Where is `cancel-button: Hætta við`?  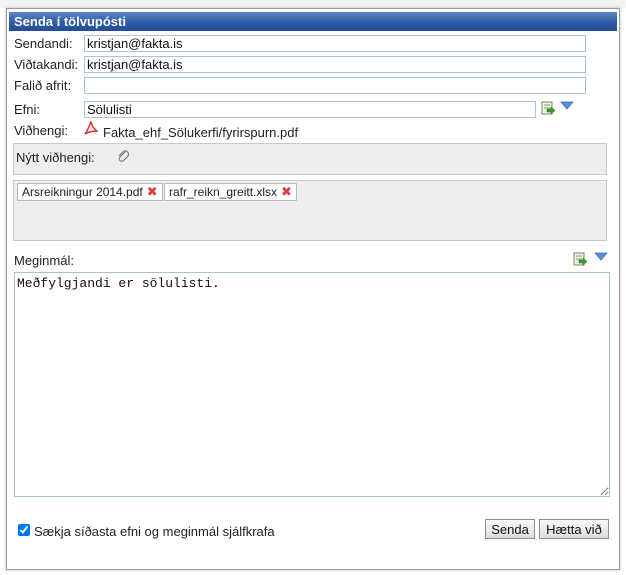 cancel-button: Hætta við is located at coordinates (574, 529).